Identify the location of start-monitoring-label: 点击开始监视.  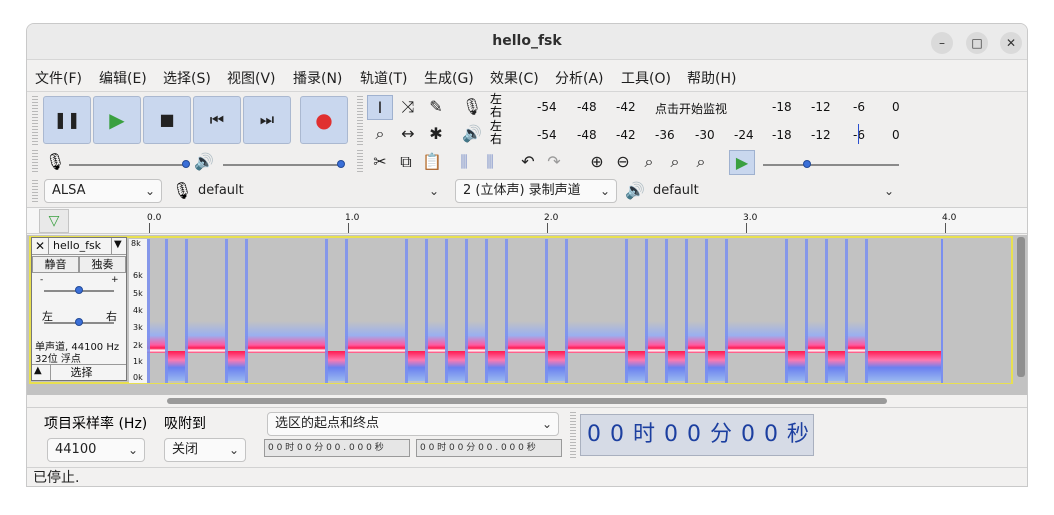
(705, 108).